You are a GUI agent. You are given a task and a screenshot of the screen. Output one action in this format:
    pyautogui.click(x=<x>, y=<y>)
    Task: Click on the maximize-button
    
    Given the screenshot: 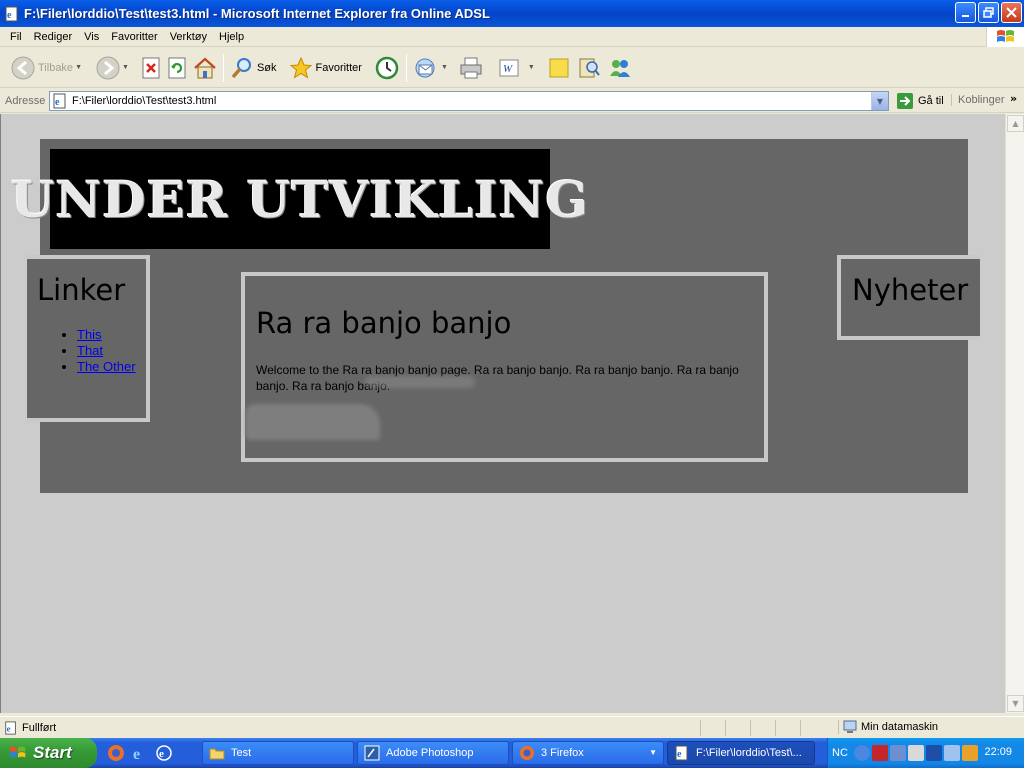 What is the action you would take?
    pyautogui.click(x=988, y=12)
    